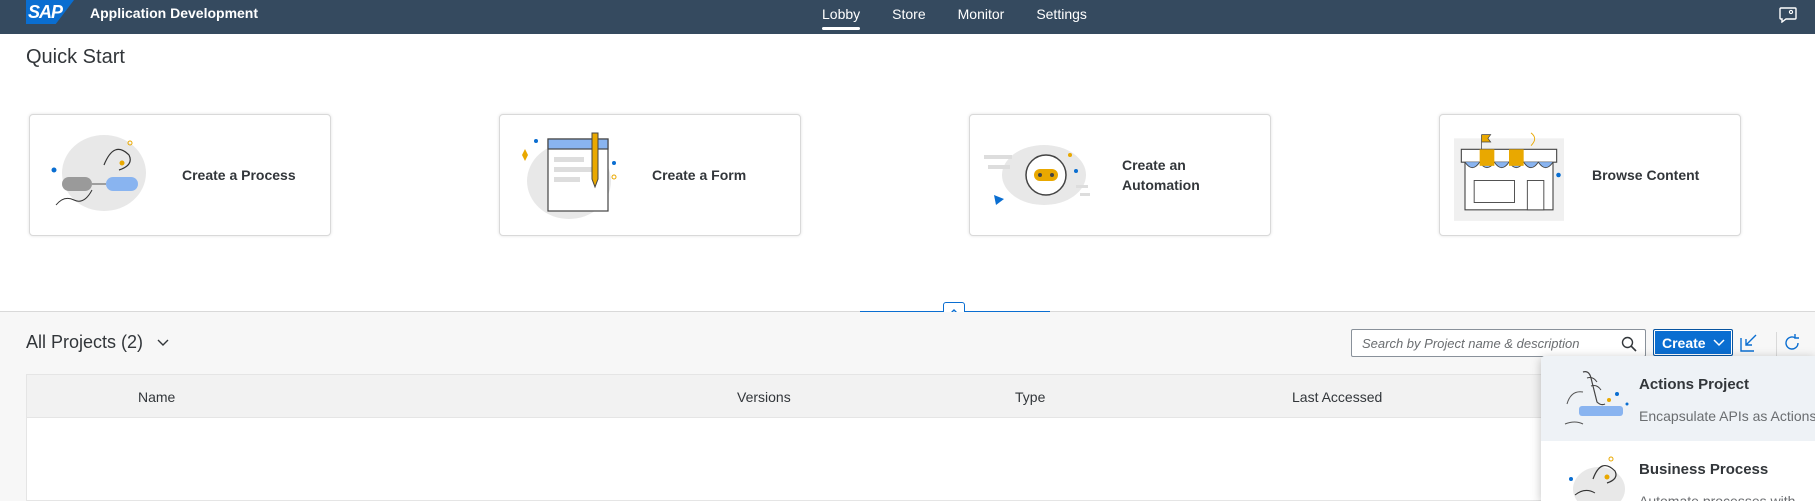  Describe the element at coordinates (1509, 176) in the screenshot. I see `store-illustration-icon` at that location.